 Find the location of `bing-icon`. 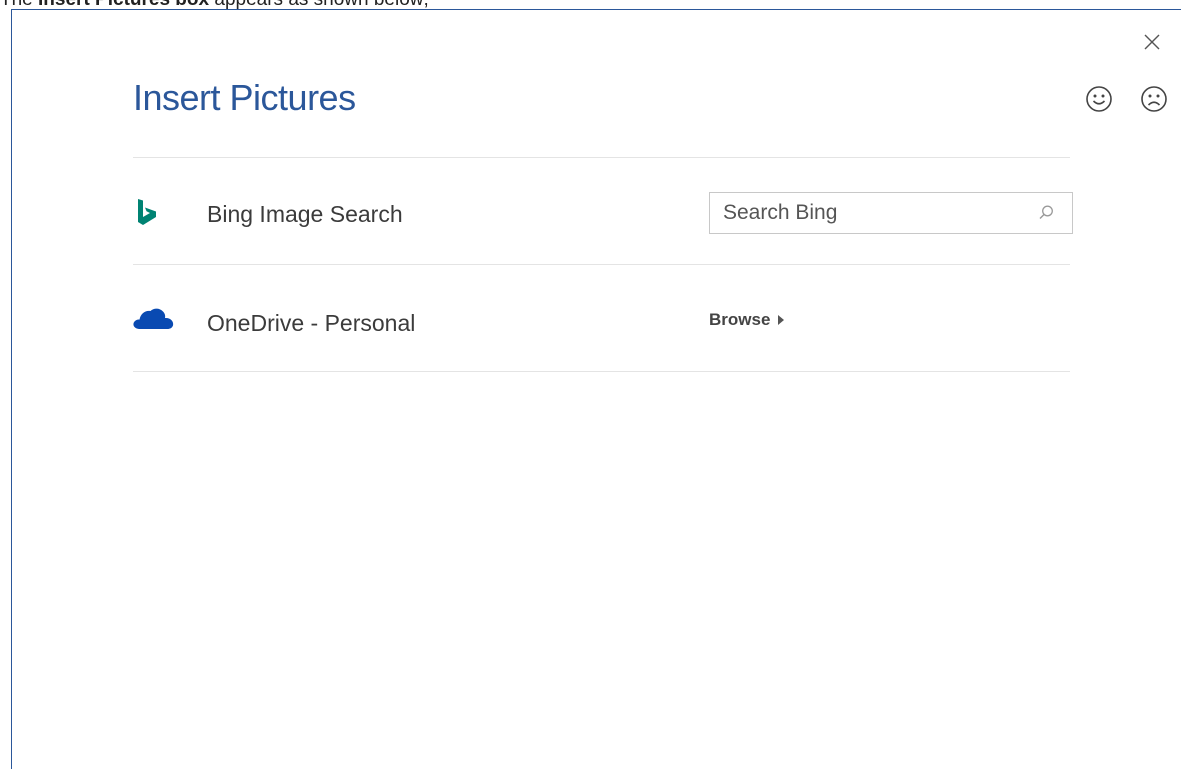

bing-icon is located at coordinates (147, 212).